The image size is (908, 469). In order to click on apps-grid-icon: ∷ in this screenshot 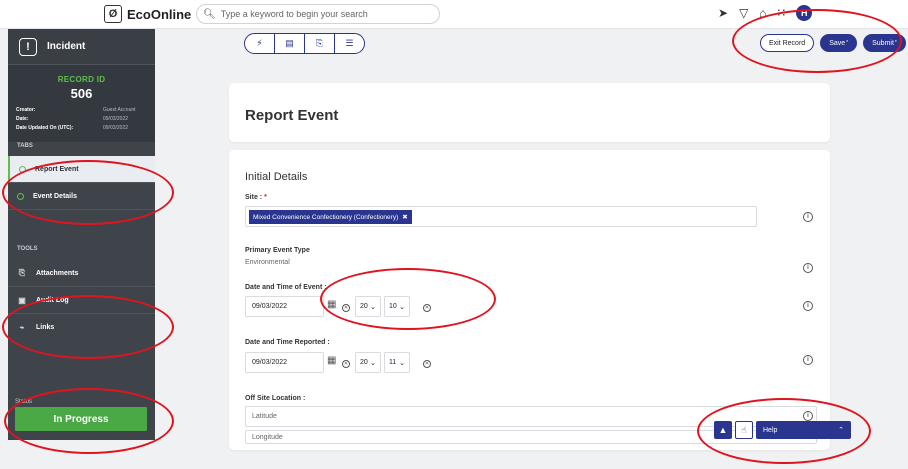, I will do `click(782, 13)`.